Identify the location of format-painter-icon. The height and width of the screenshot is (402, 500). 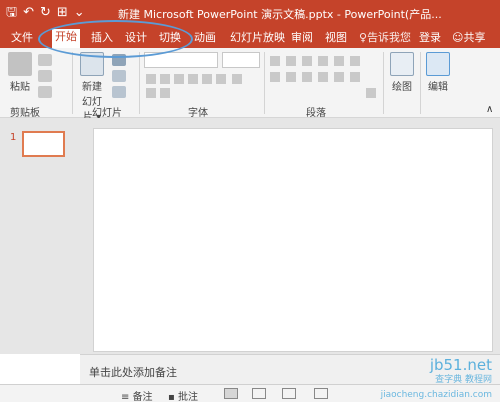
(45, 92).